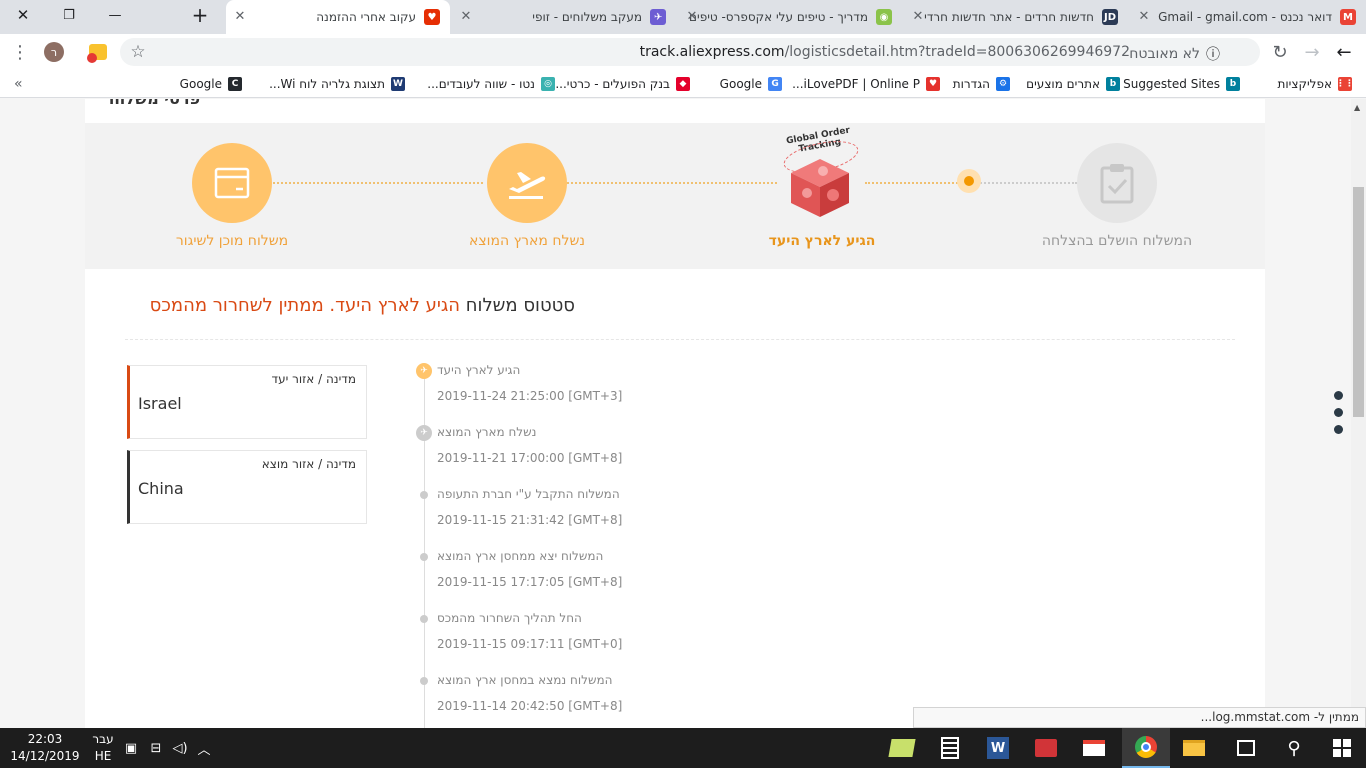 The image size is (1366, 768). What do you see at coordinates (1046, 748) in the screenshot?
I see `taskbar-app-reader` at bounding box center [1046, 748].